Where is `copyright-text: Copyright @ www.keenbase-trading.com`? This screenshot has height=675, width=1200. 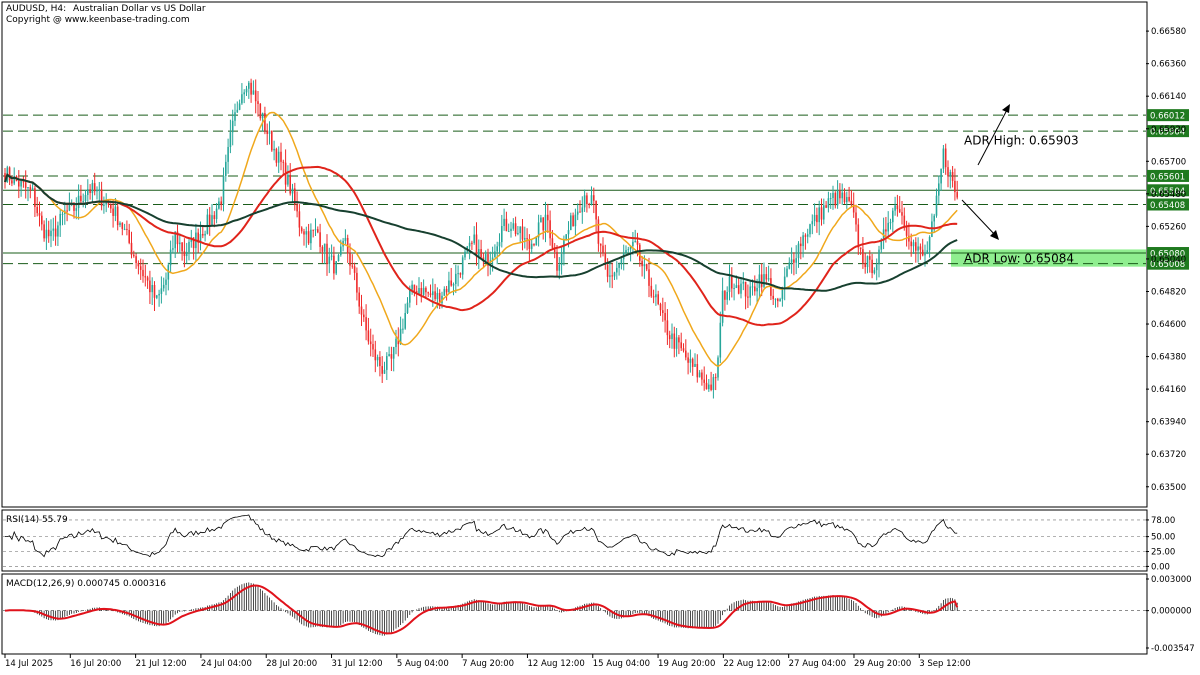 copyright-text: Copyright @ www.keenbase-trading.com is located at coordinates (98, 20).